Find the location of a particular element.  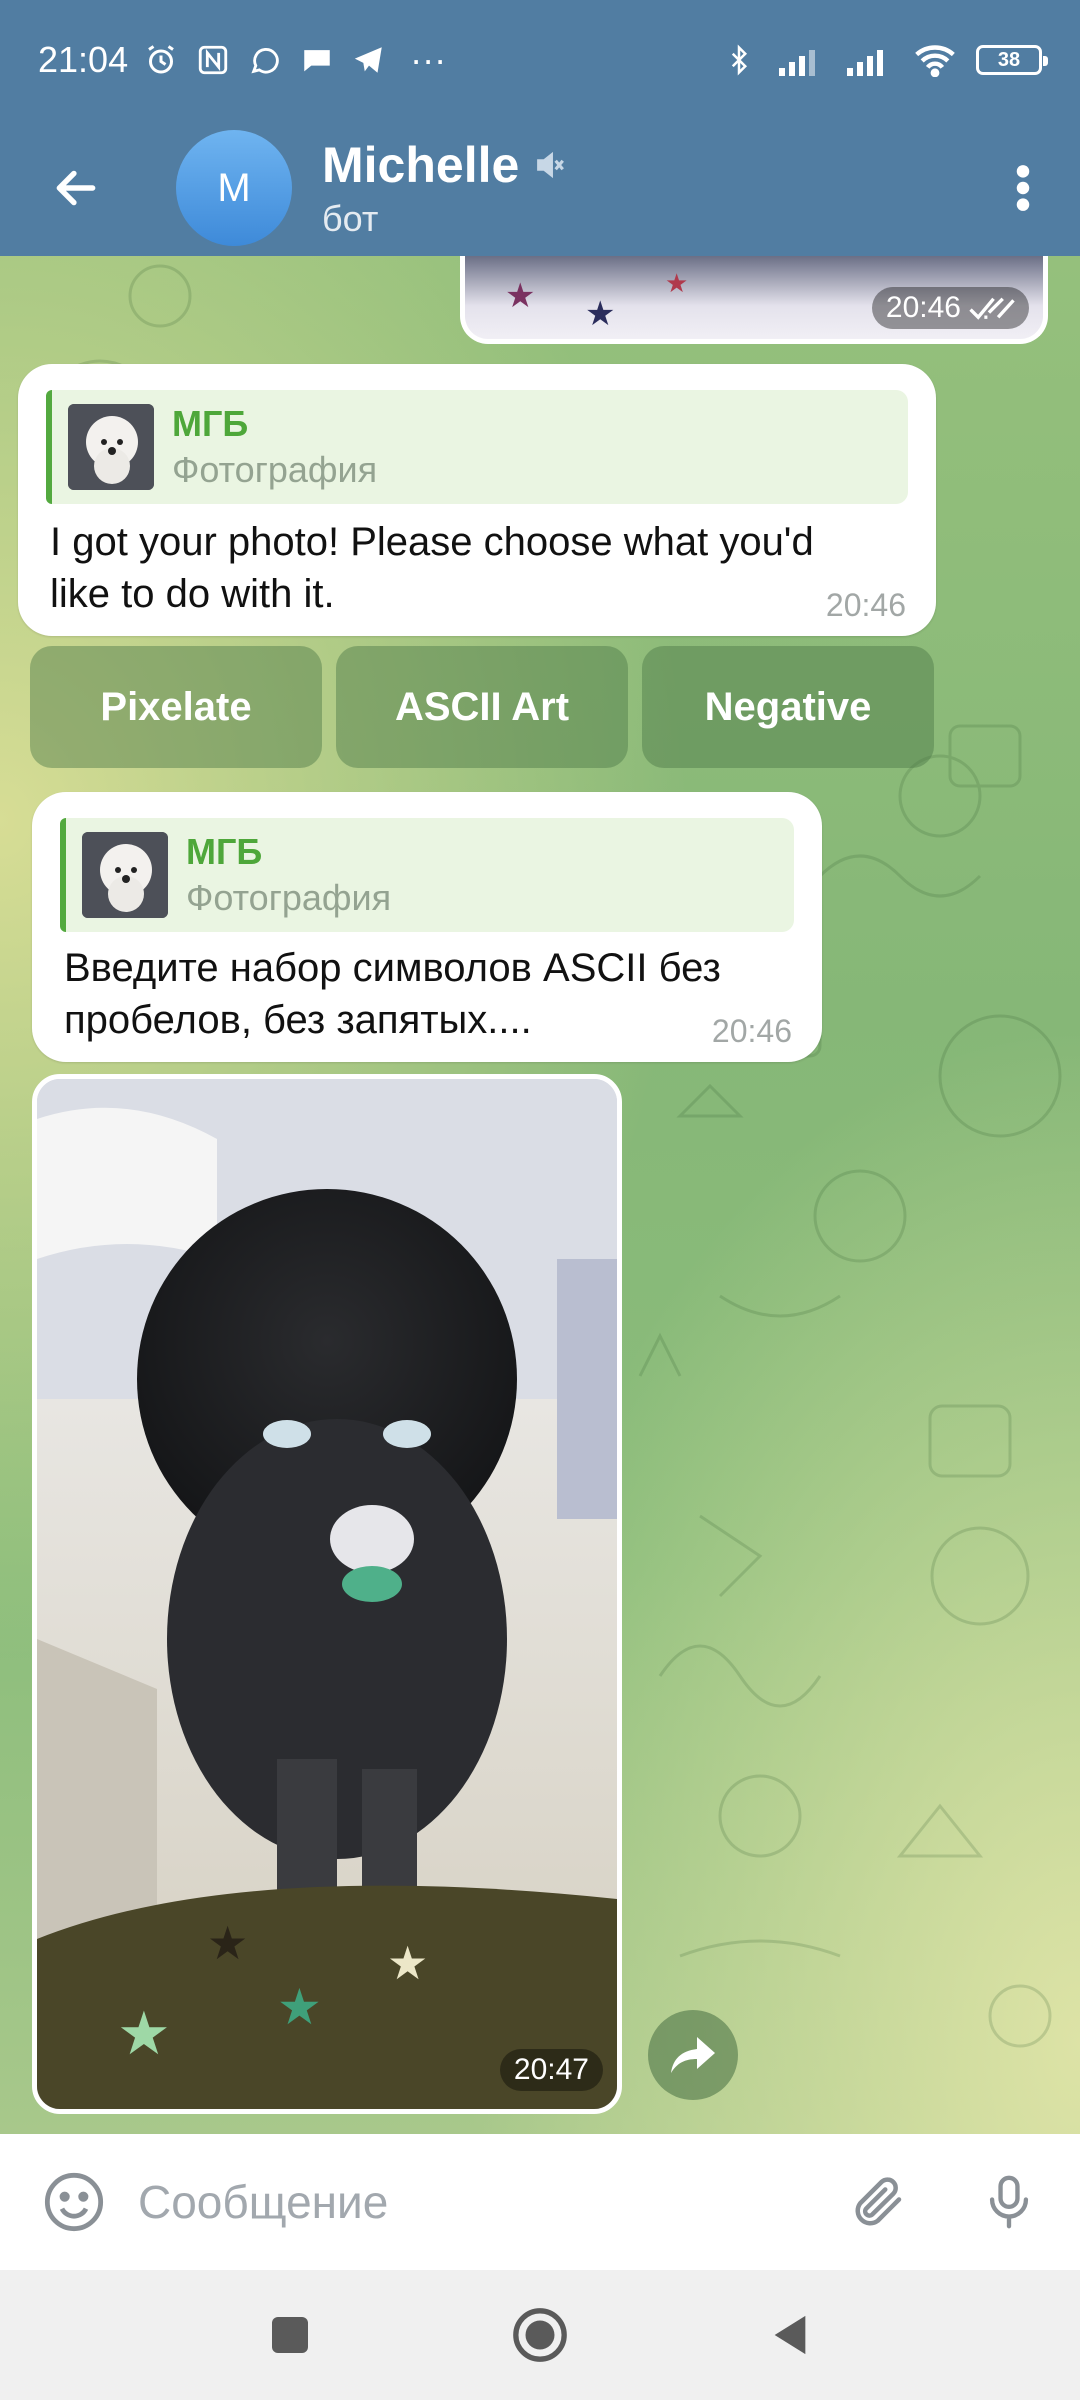

chat-avatar: M is located at coordinates (234, 188).